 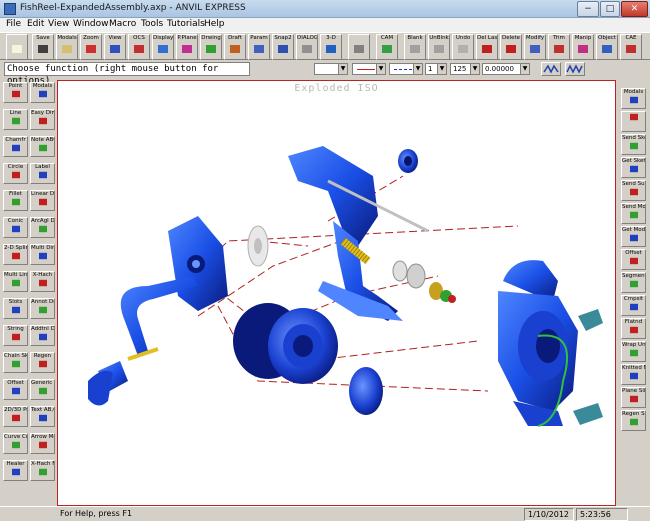 I want to click on palette-generic-modify-button: Generic Modfy, so click(x=42, y=389).